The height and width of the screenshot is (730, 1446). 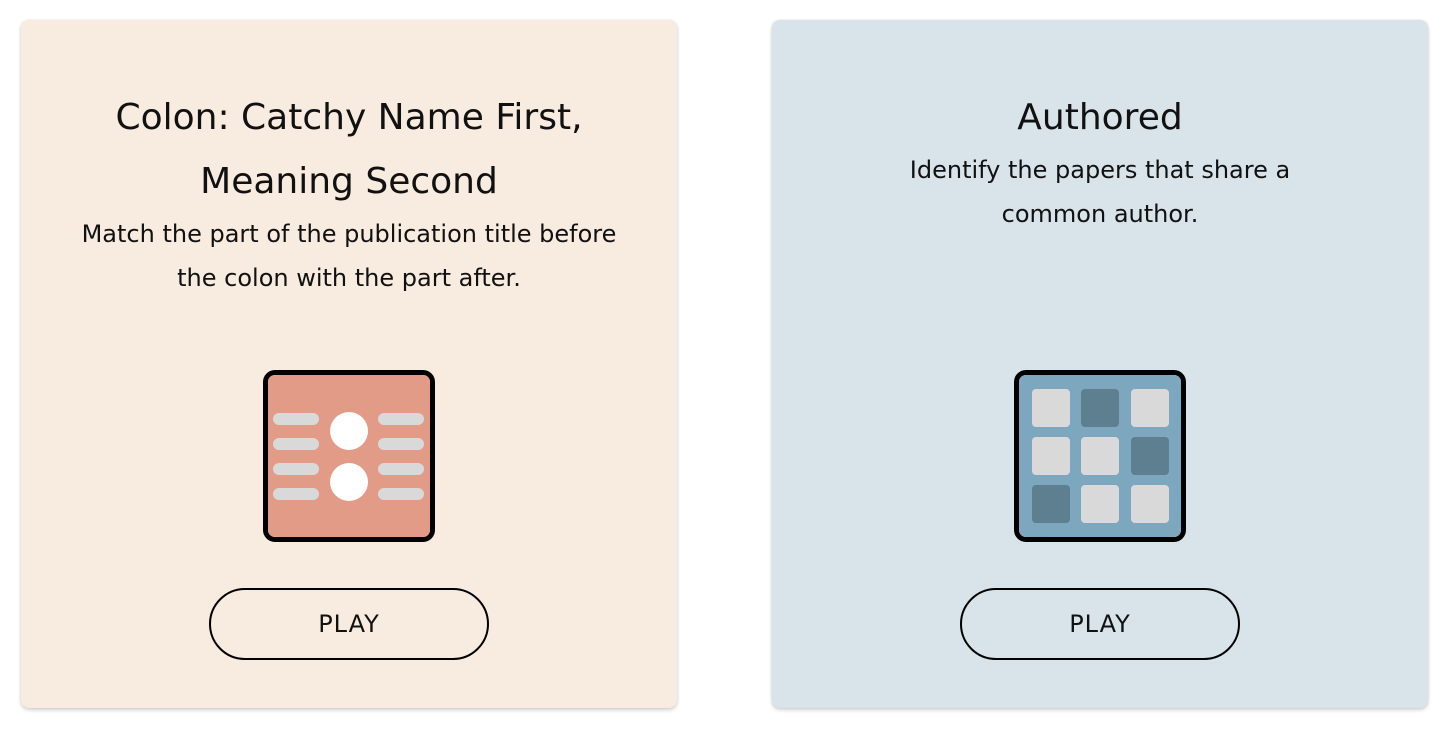 I want to click on card-title: Colon: Catchy Name First, Meaning Second, so click(x=349, y=149).